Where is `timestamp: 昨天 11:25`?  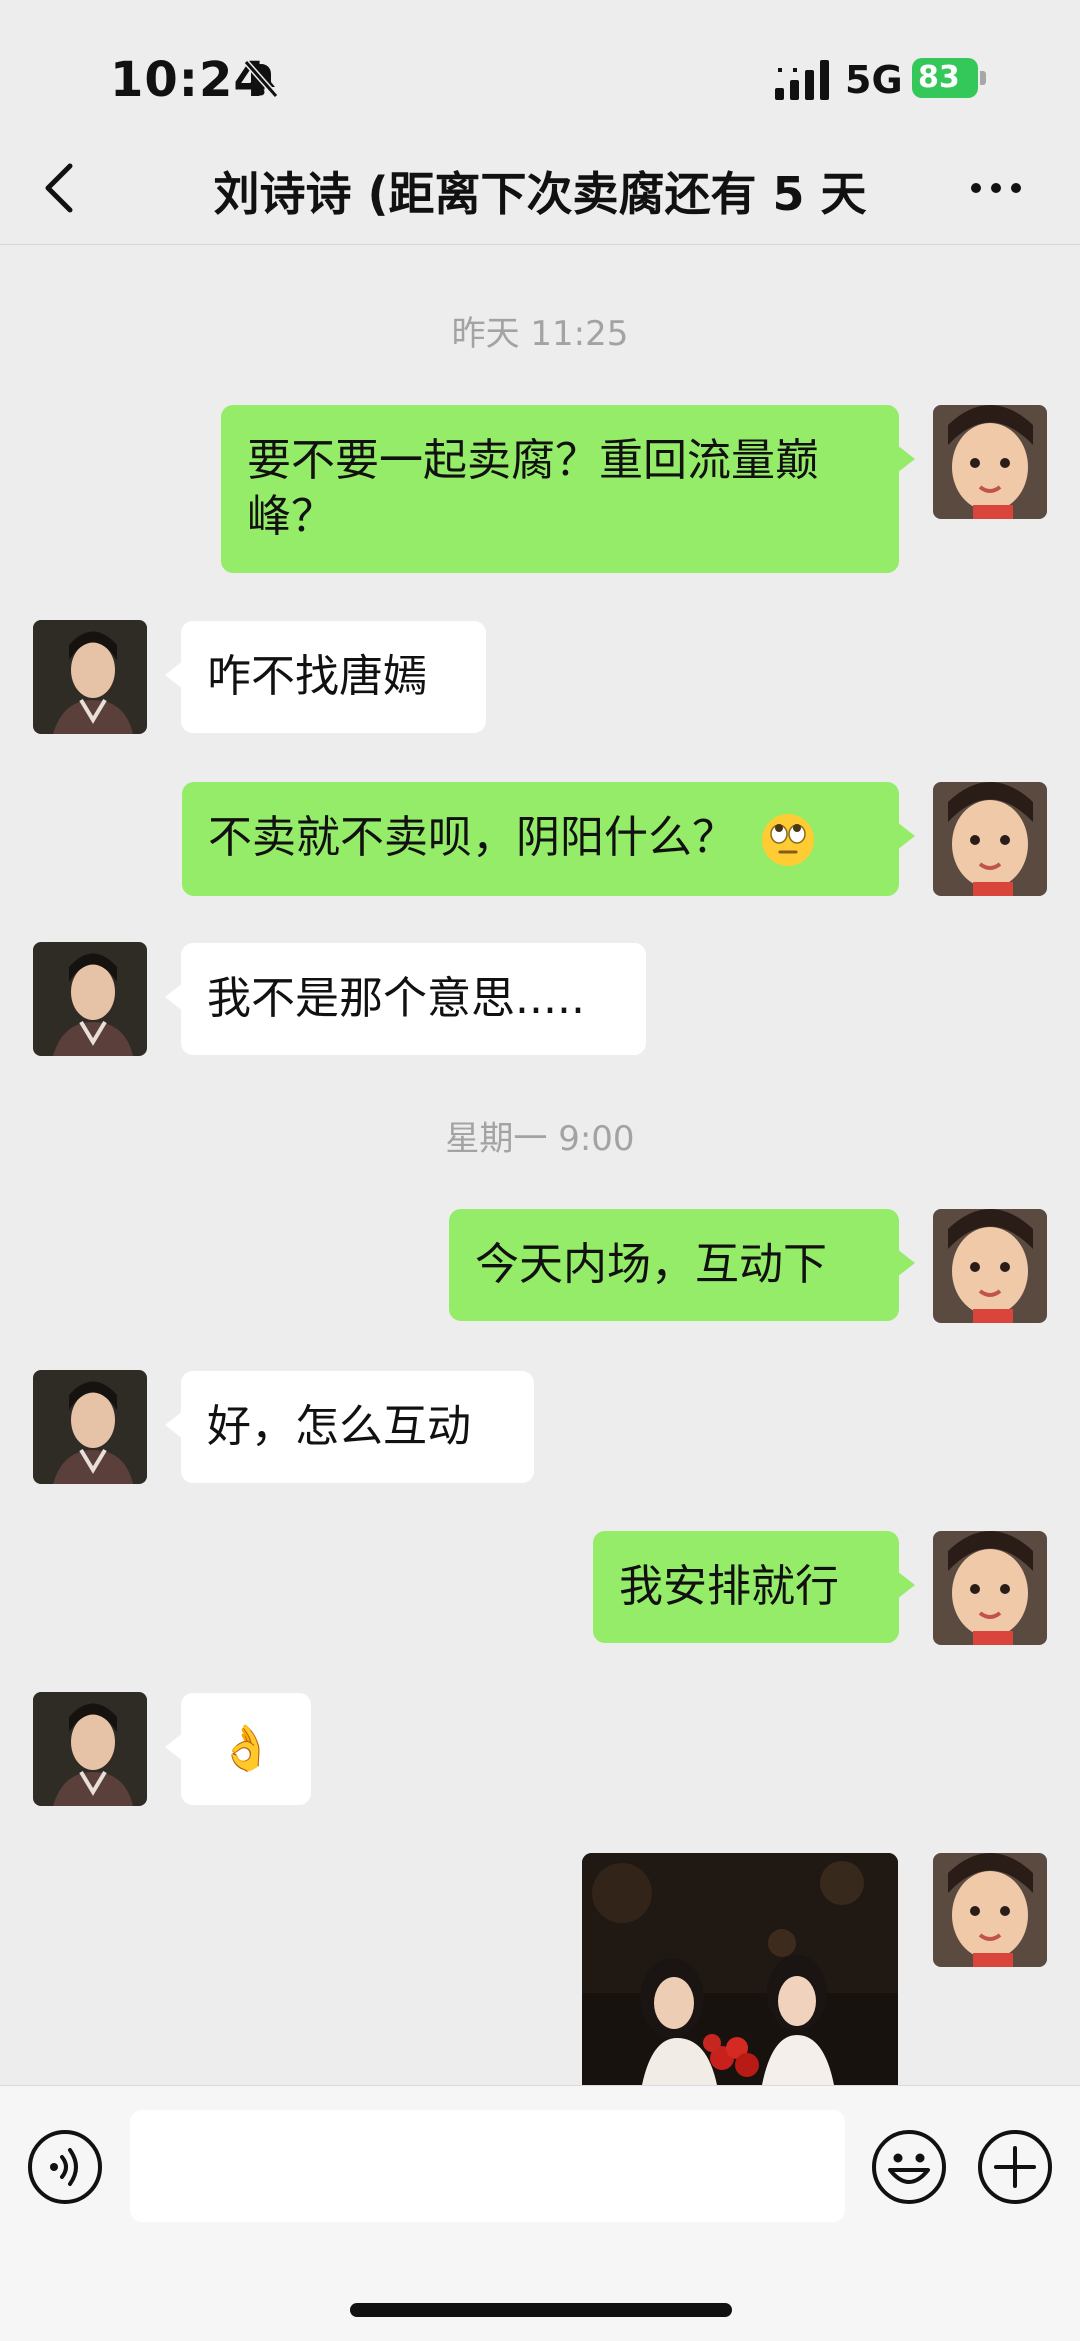
timestamp: 昨天 11:25 is located at coordinates (540, 334).